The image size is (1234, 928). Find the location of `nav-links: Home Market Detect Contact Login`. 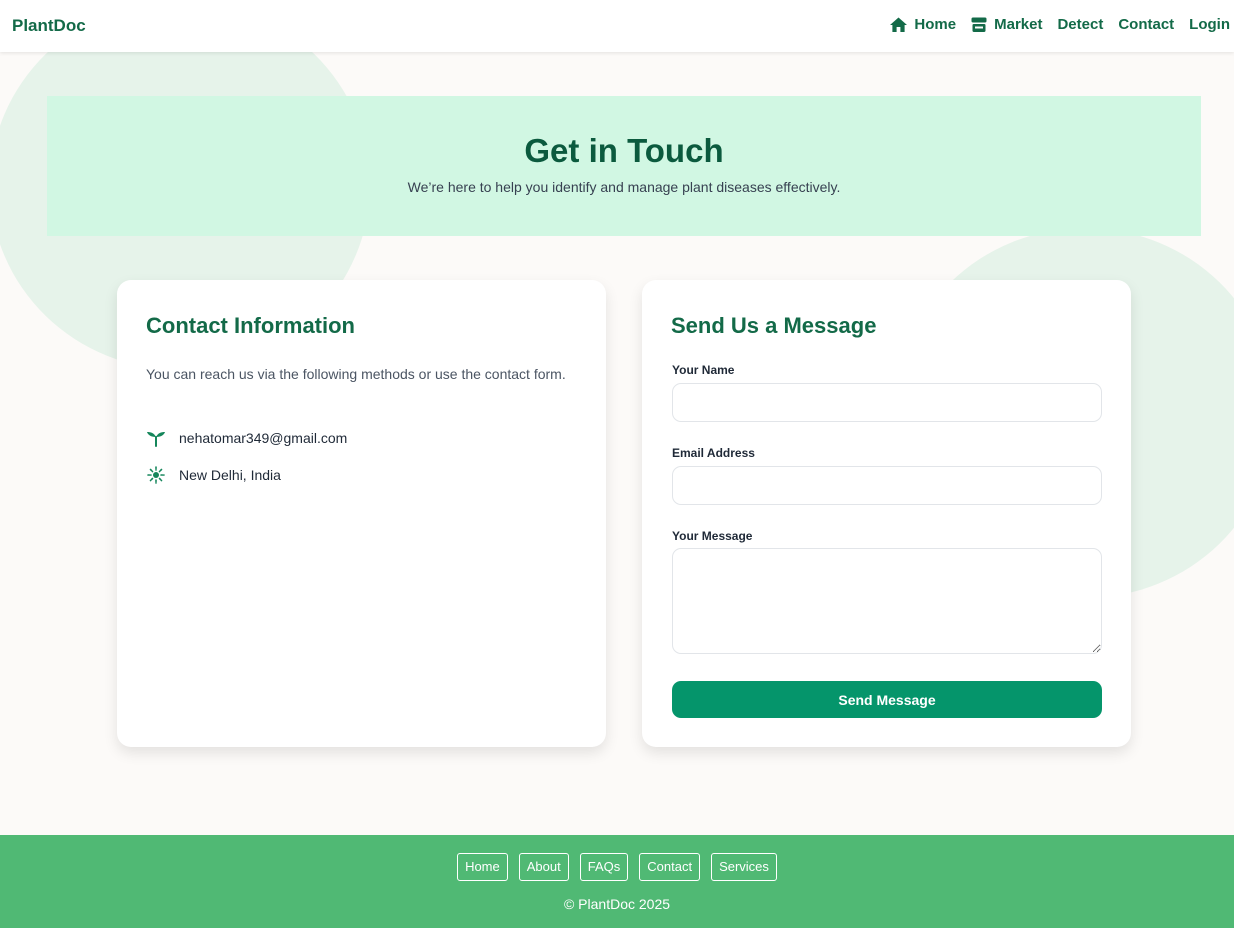

nav-links: Home Market Detect Contact Login is located at coordinates (1060, 24).